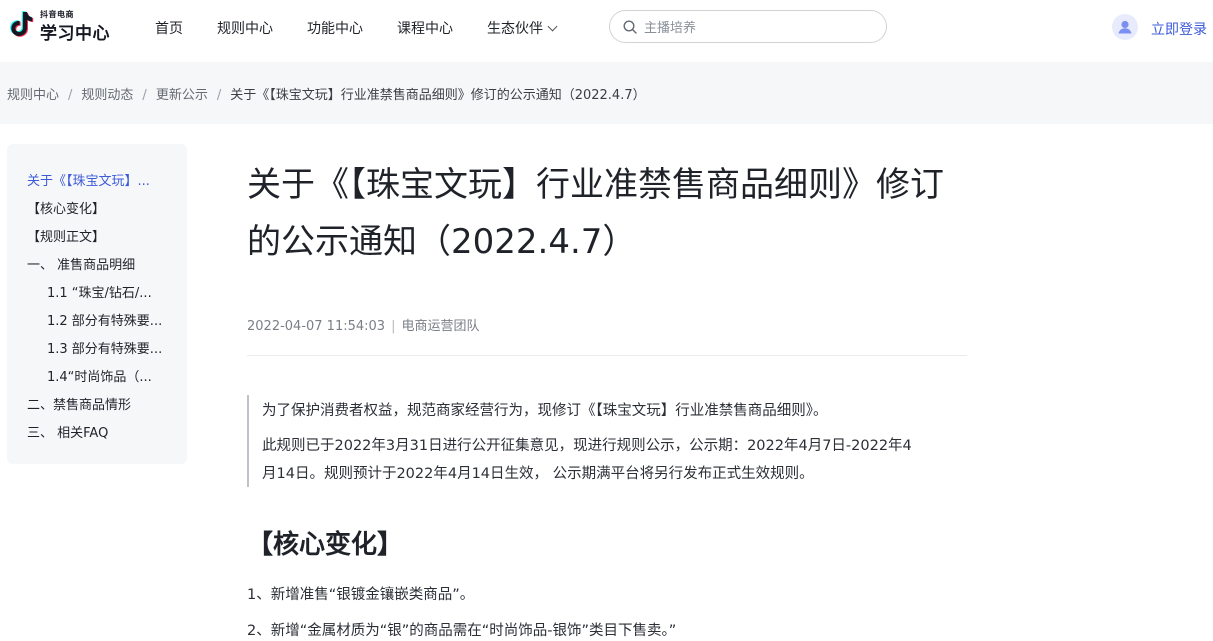 This screenshot has height=641, width=1213. I want to click on breadcrumb-item-rule-center: 规则中心, so click(33, 95).